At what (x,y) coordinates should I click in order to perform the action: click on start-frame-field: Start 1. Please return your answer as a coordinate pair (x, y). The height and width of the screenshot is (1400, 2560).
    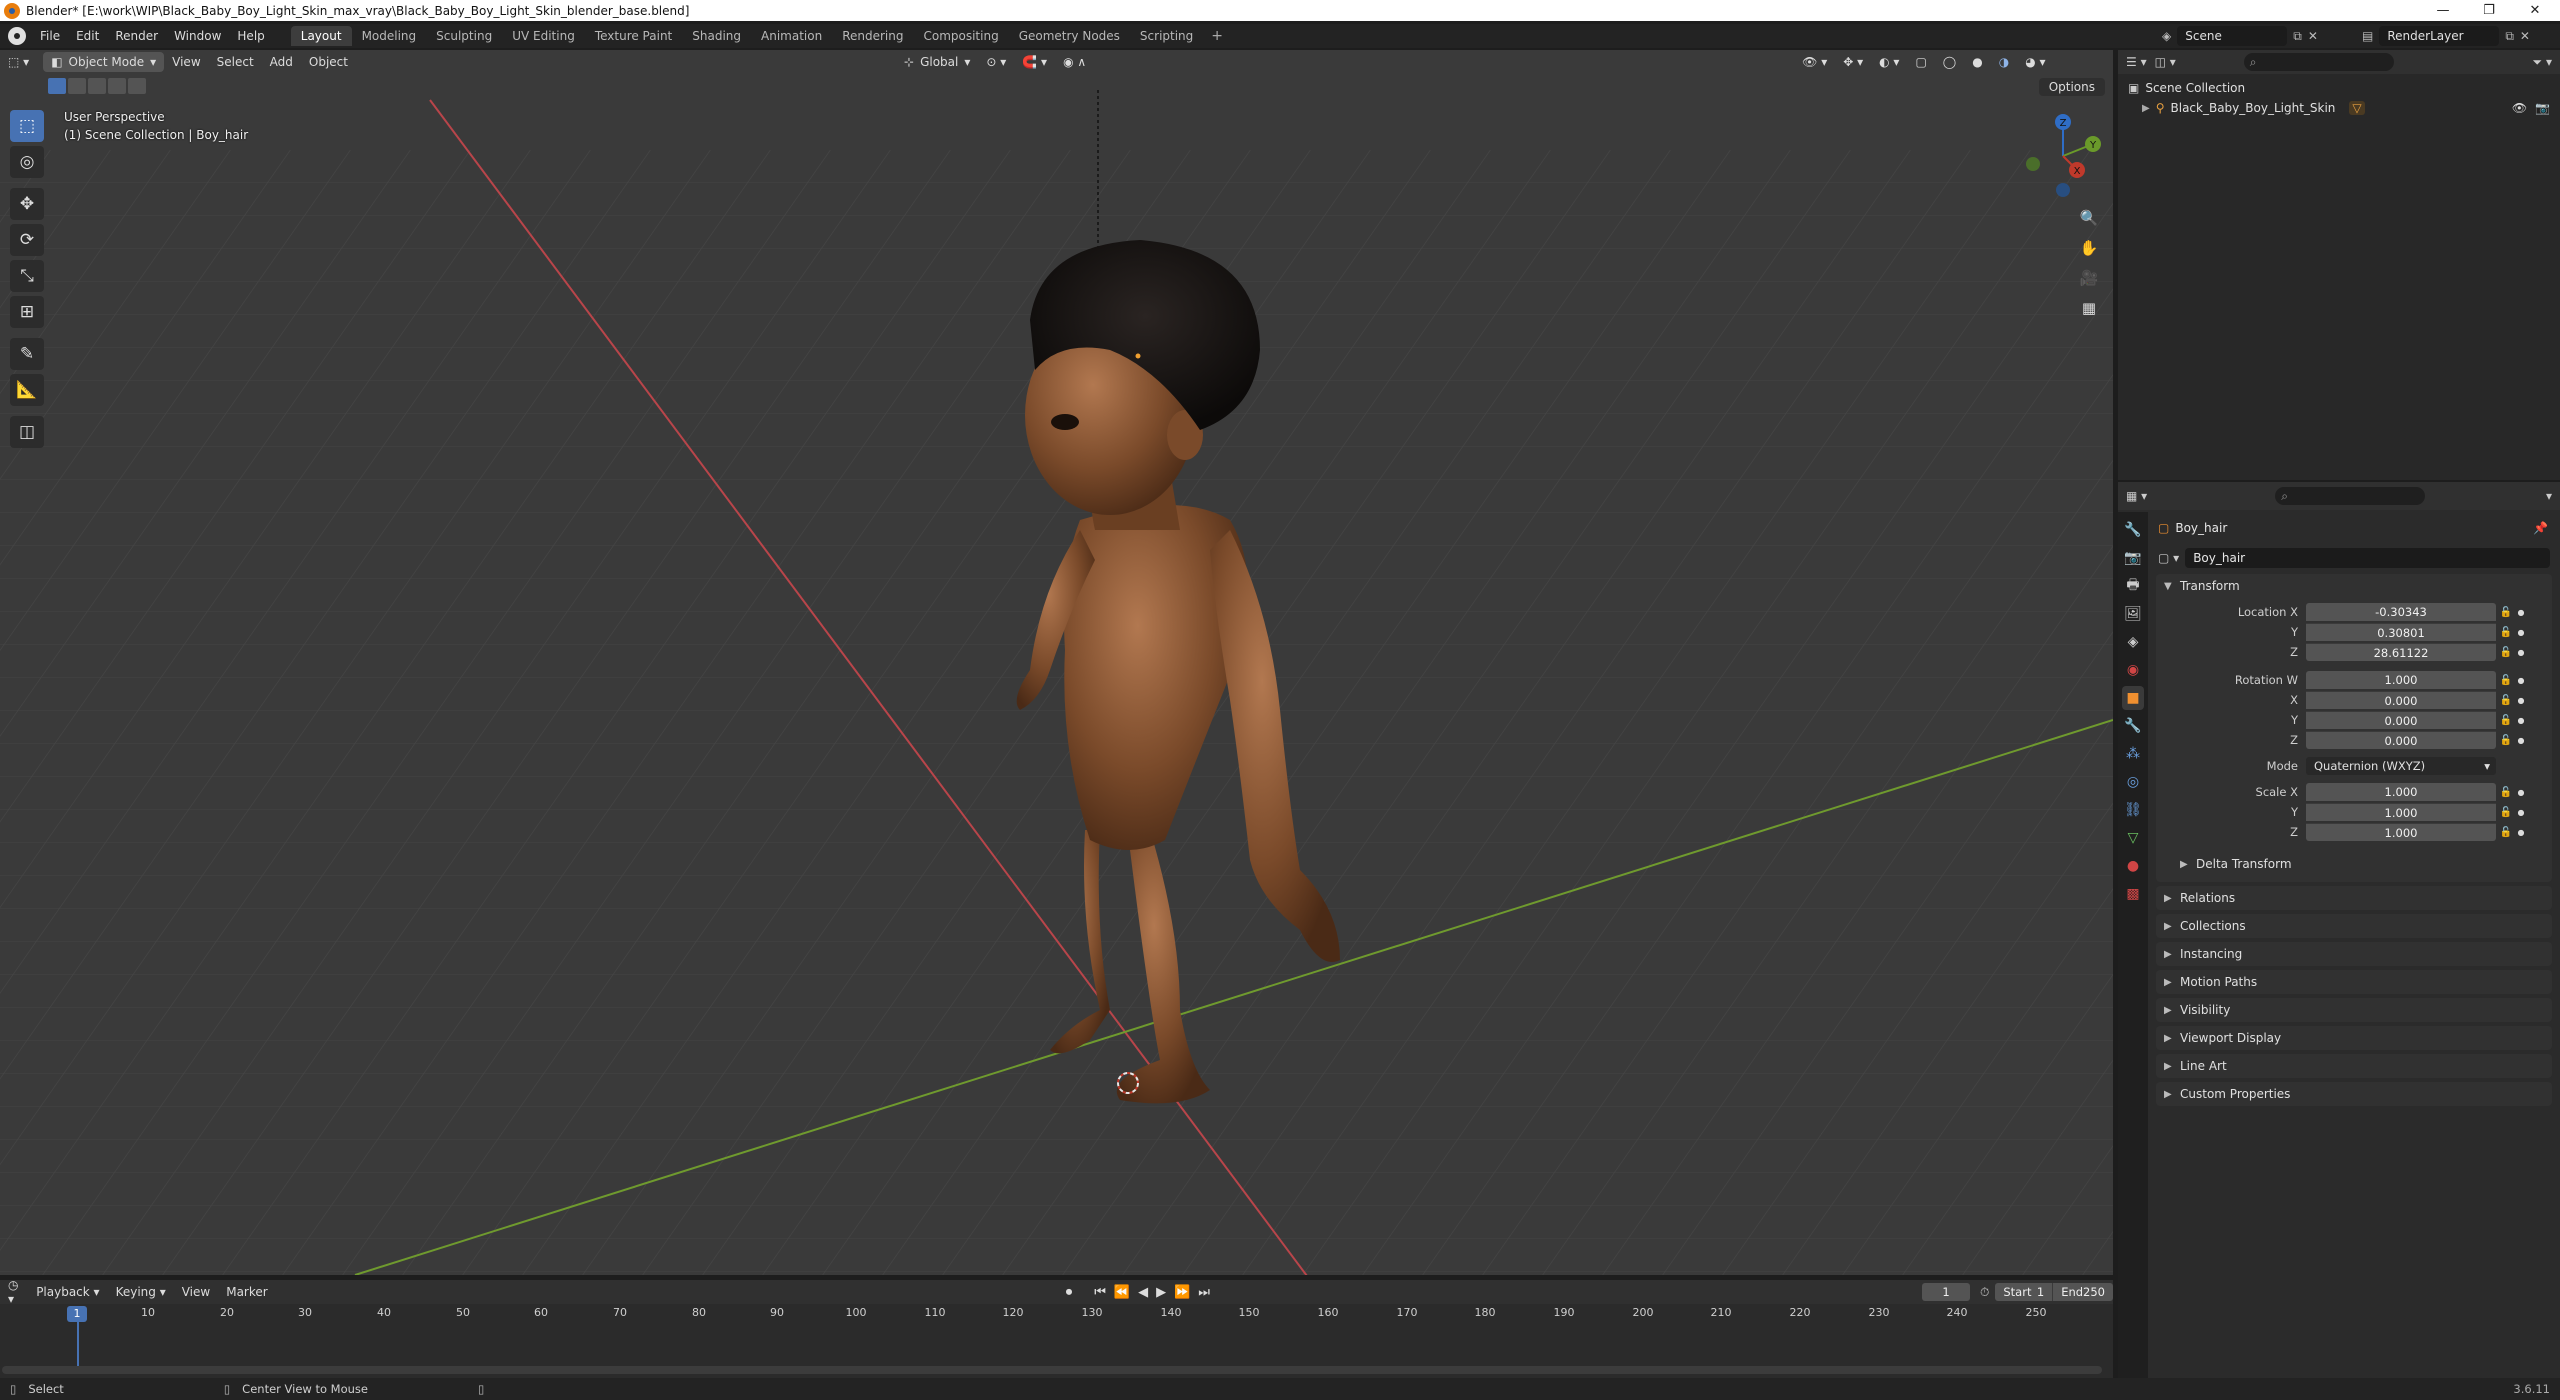
    Looking at the image, I should click on (2024, 1292).